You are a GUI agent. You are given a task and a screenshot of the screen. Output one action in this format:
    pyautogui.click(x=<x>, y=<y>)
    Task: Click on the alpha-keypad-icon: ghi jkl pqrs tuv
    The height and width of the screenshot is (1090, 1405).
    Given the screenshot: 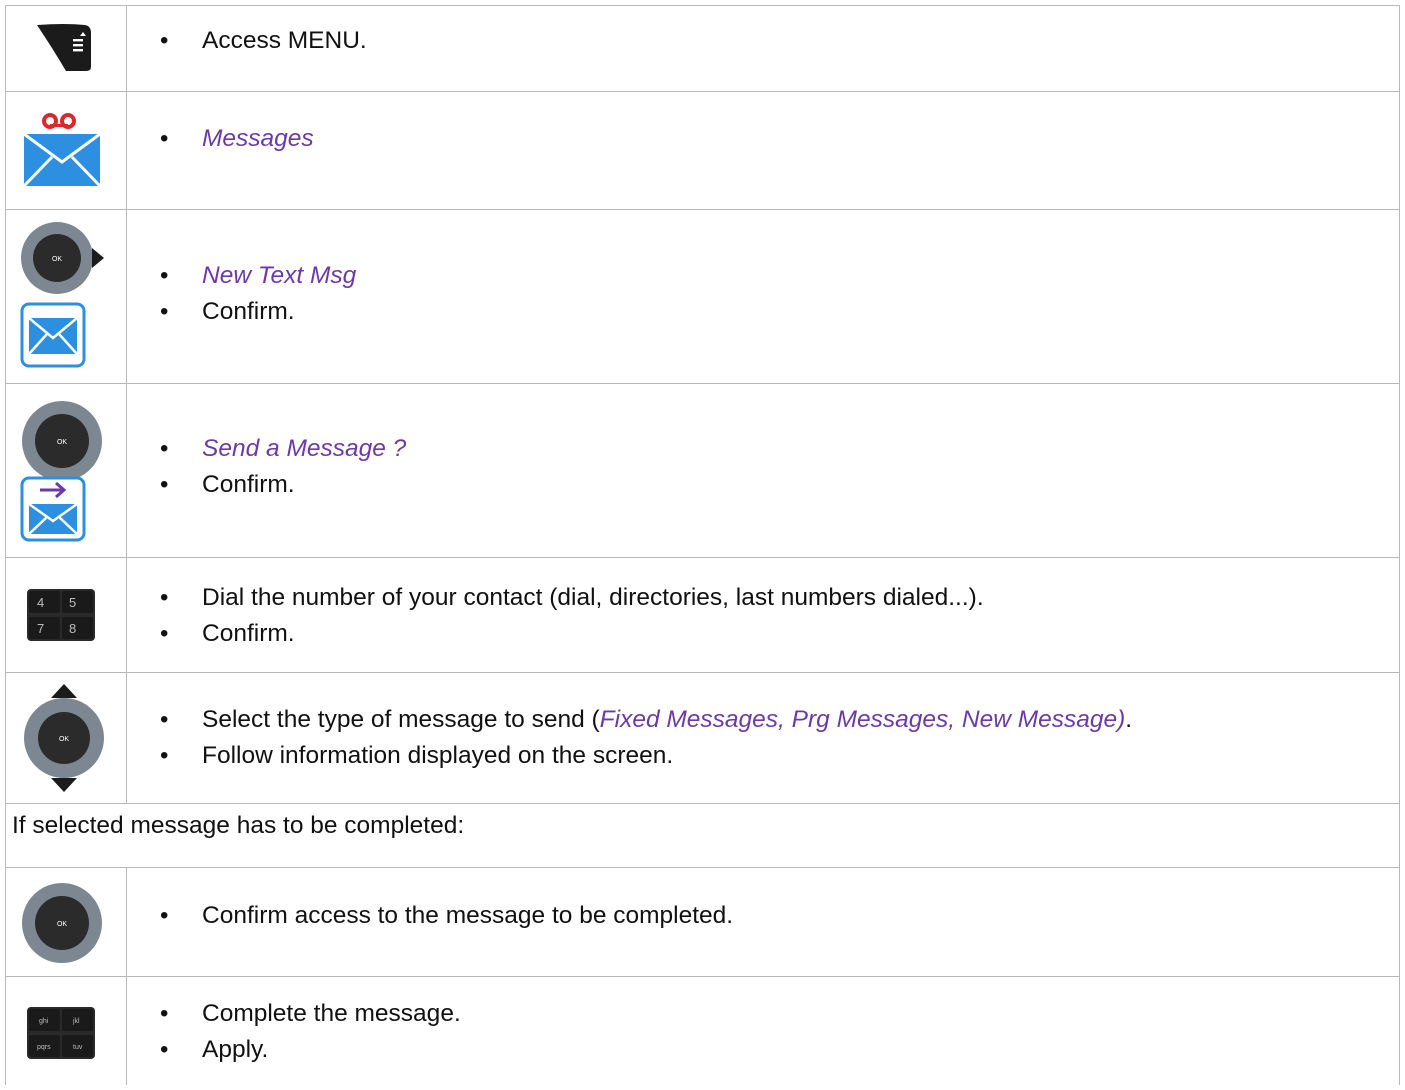 What is the action you would take?
    pyautogui.click(x=61, y=1033)
    